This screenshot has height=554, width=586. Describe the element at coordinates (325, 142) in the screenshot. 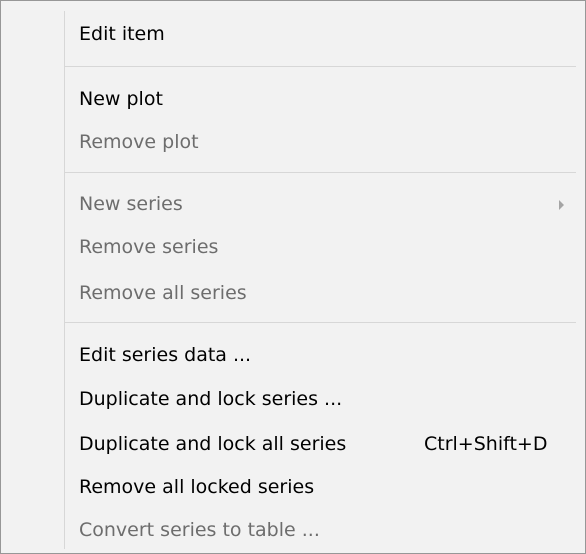

I see `menu-item-remove-plot: Remove plot` at that location.